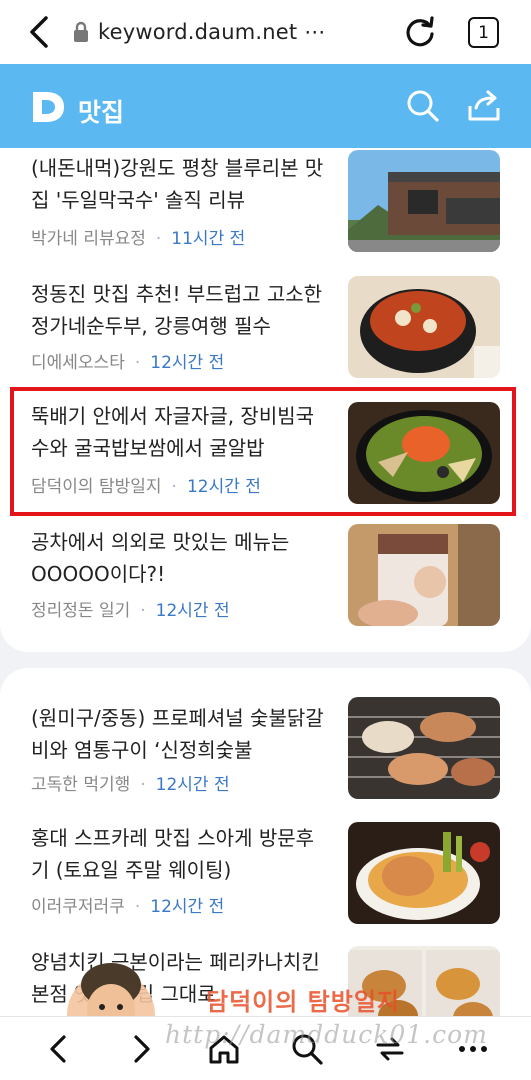 Image resolution: width=531 pixels, height=1080 pixels. What do you see at coordinates (208, 239) in the screenshot?
I see `article-time: 11시간 전` at bounding box center [208, 239].